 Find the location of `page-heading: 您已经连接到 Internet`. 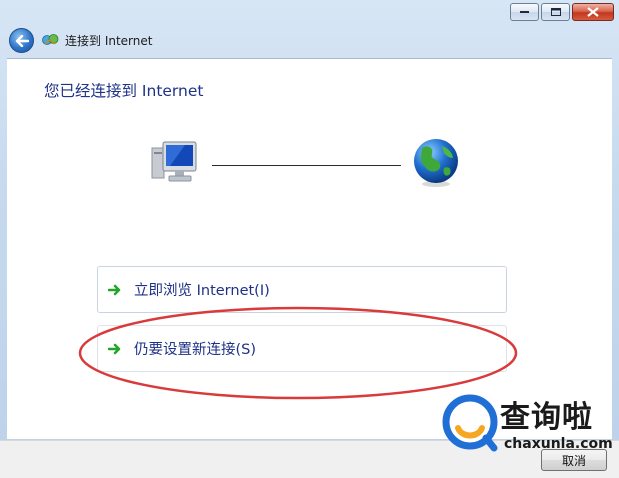

page-heading: 您已经连接到 Internet is located at coordinates (124, 91).